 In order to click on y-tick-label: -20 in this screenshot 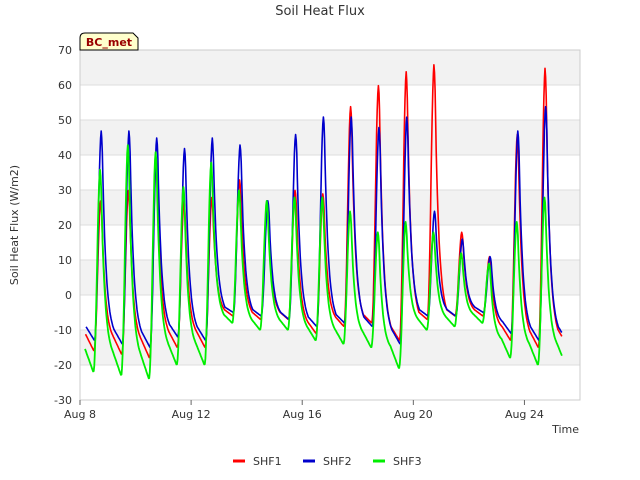, I will do `click(63, 365)`.